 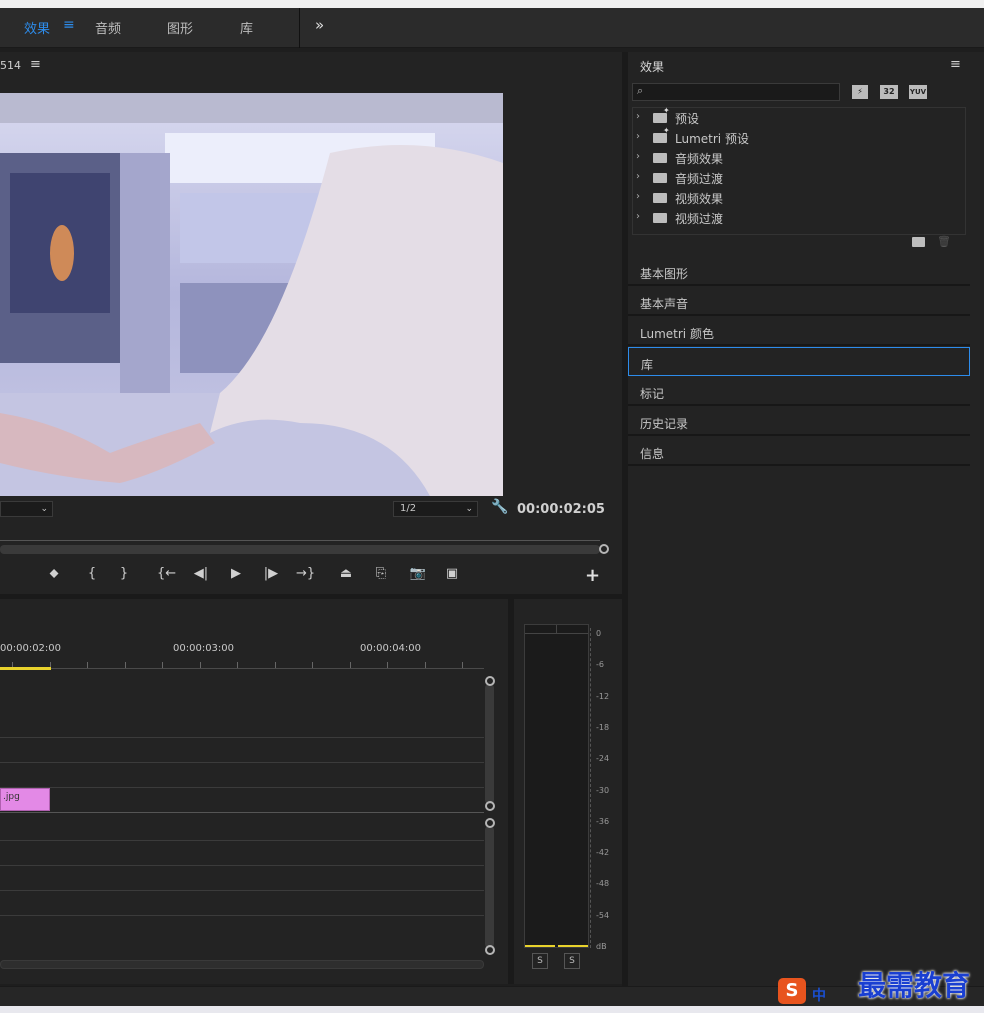 I want to click on lift-button: ⏏, so click(x=346, y=573).